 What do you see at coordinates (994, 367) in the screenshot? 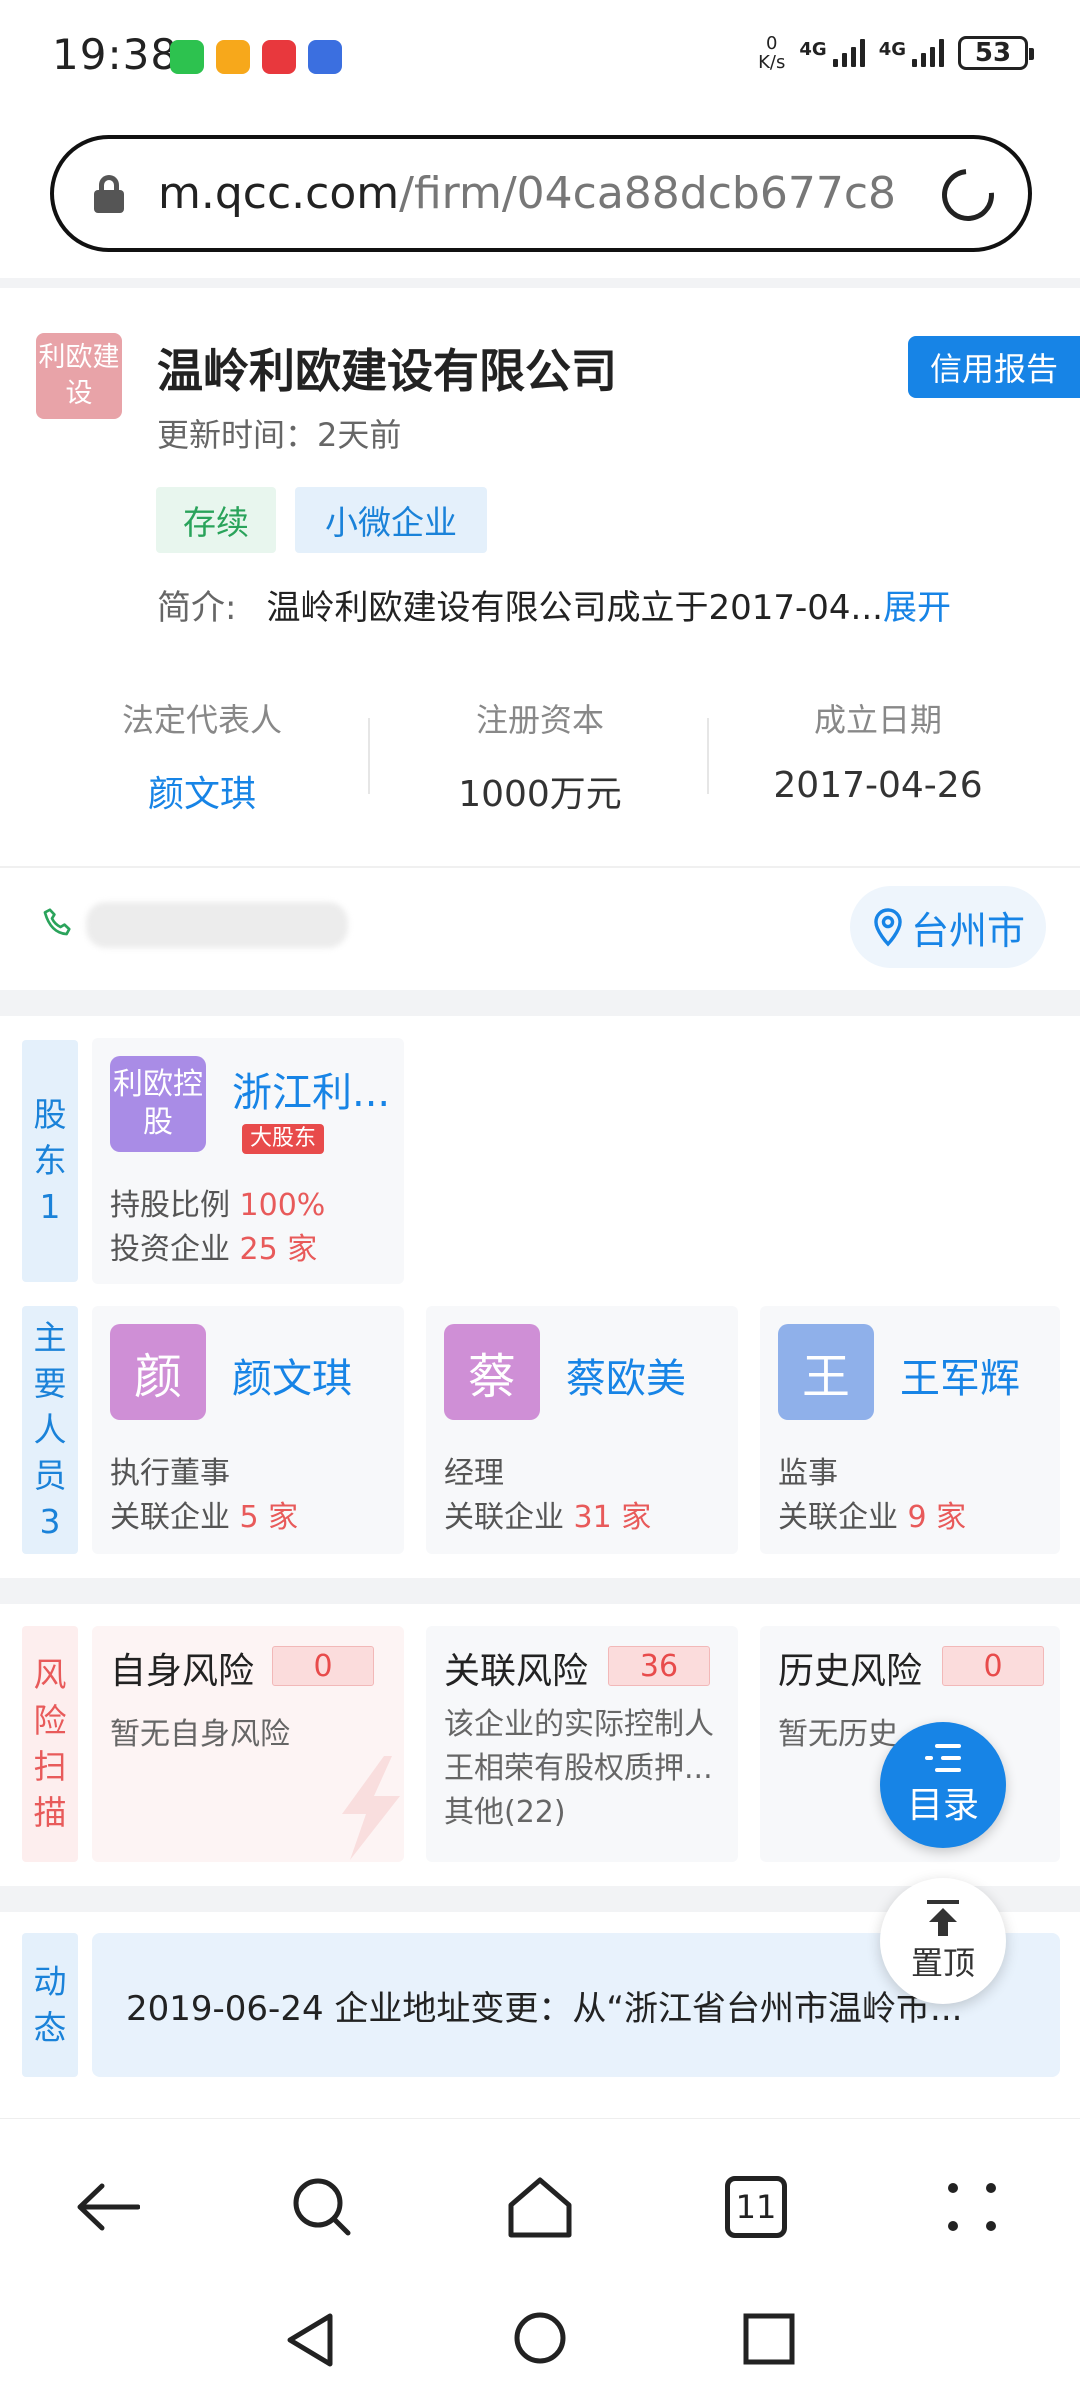
I see `credit-report-button: 信用报告` at bounding box center [994, 367].